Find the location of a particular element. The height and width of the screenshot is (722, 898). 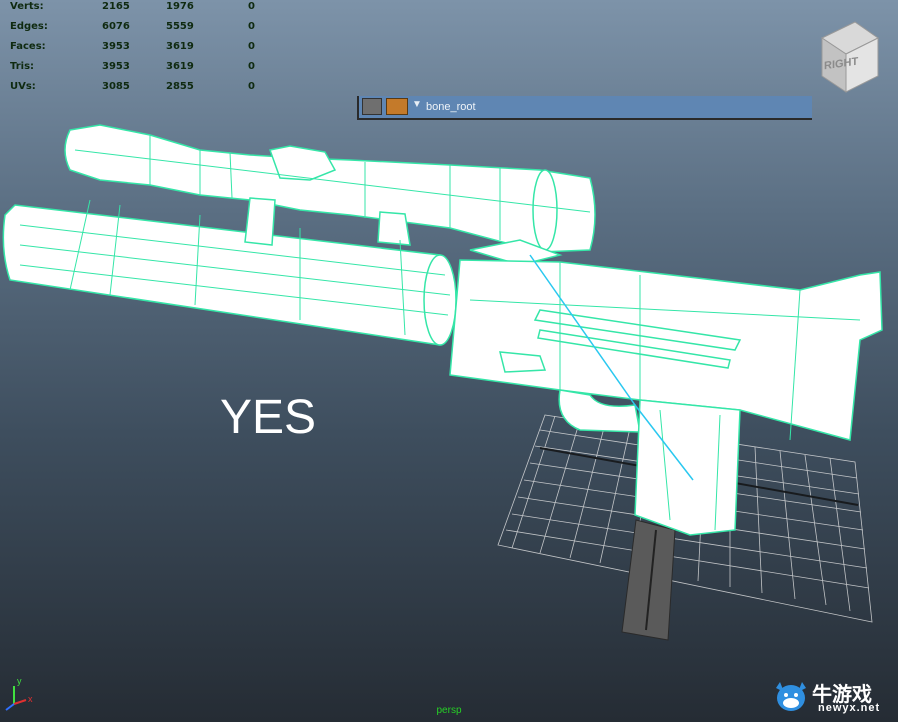

watermark: 牛游戏 newyx.net is located at coordinates (832, 697).